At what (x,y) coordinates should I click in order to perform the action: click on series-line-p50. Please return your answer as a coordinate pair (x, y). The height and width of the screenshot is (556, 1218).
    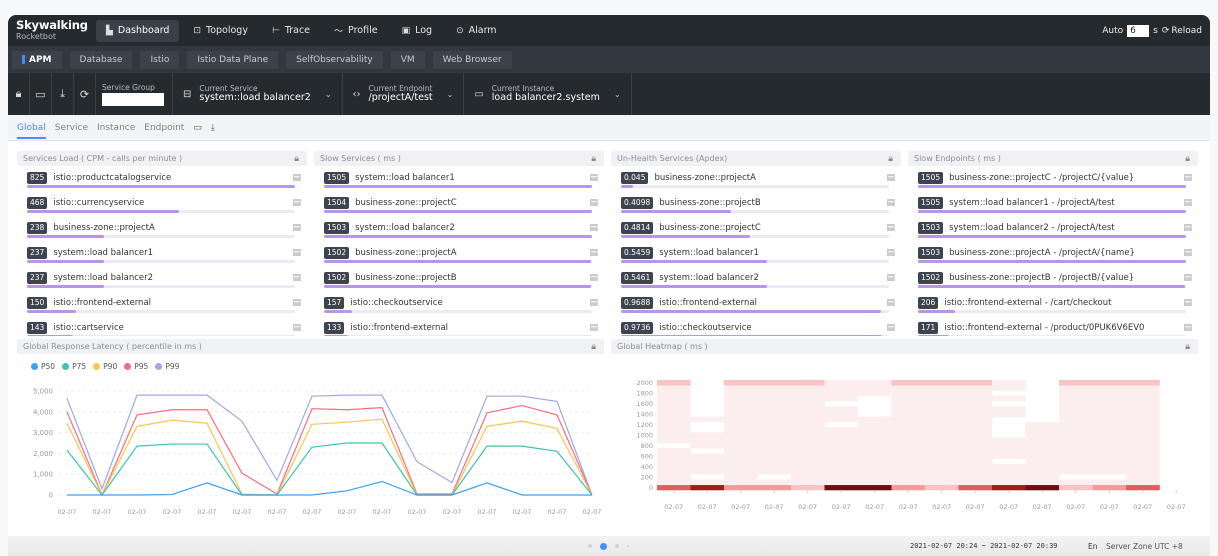
    Looking at the image, I should click on (329, 488).